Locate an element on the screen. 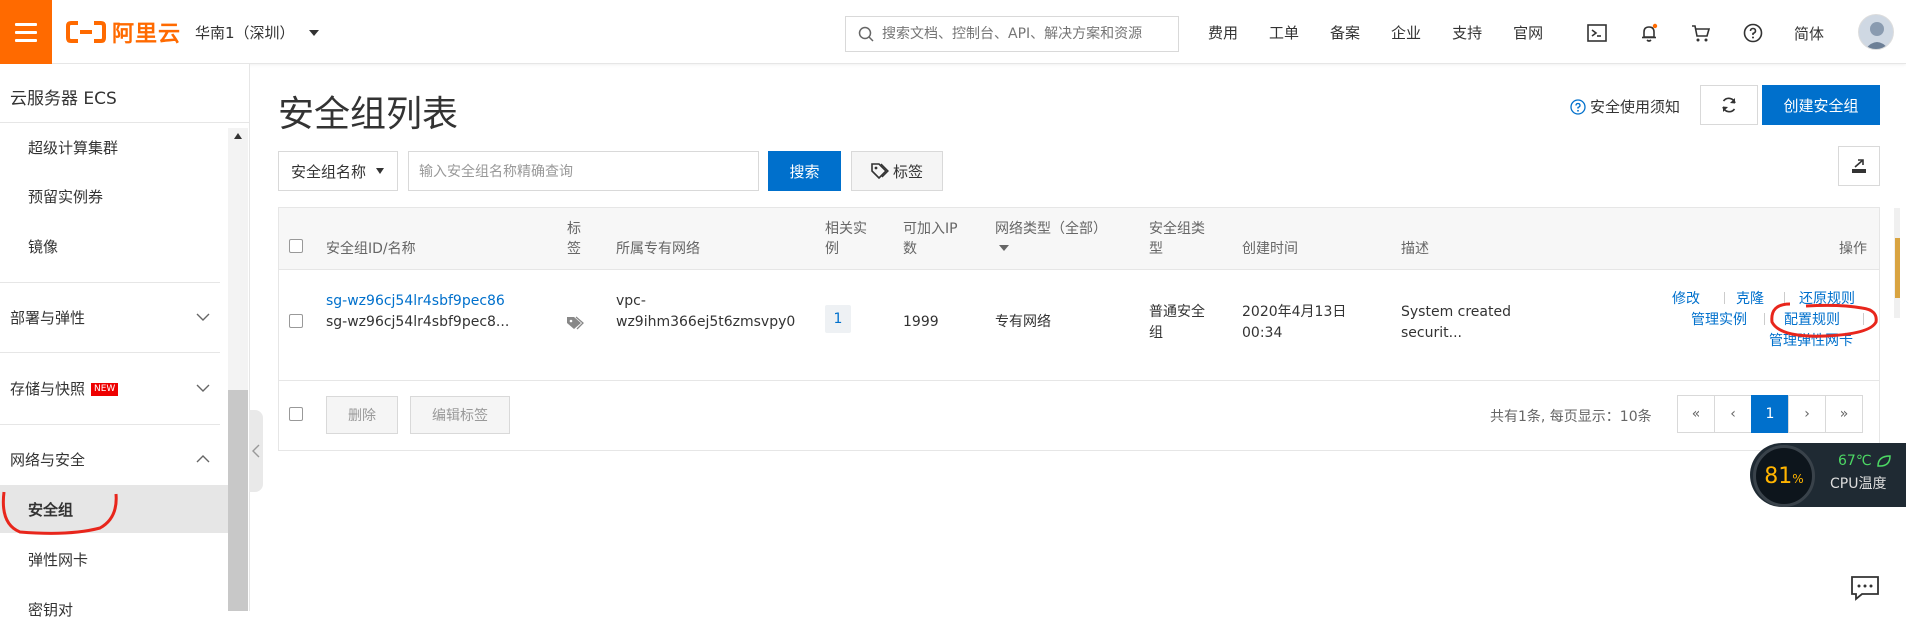  sidebar-collapse-handle is located at coordinates (256, 451).